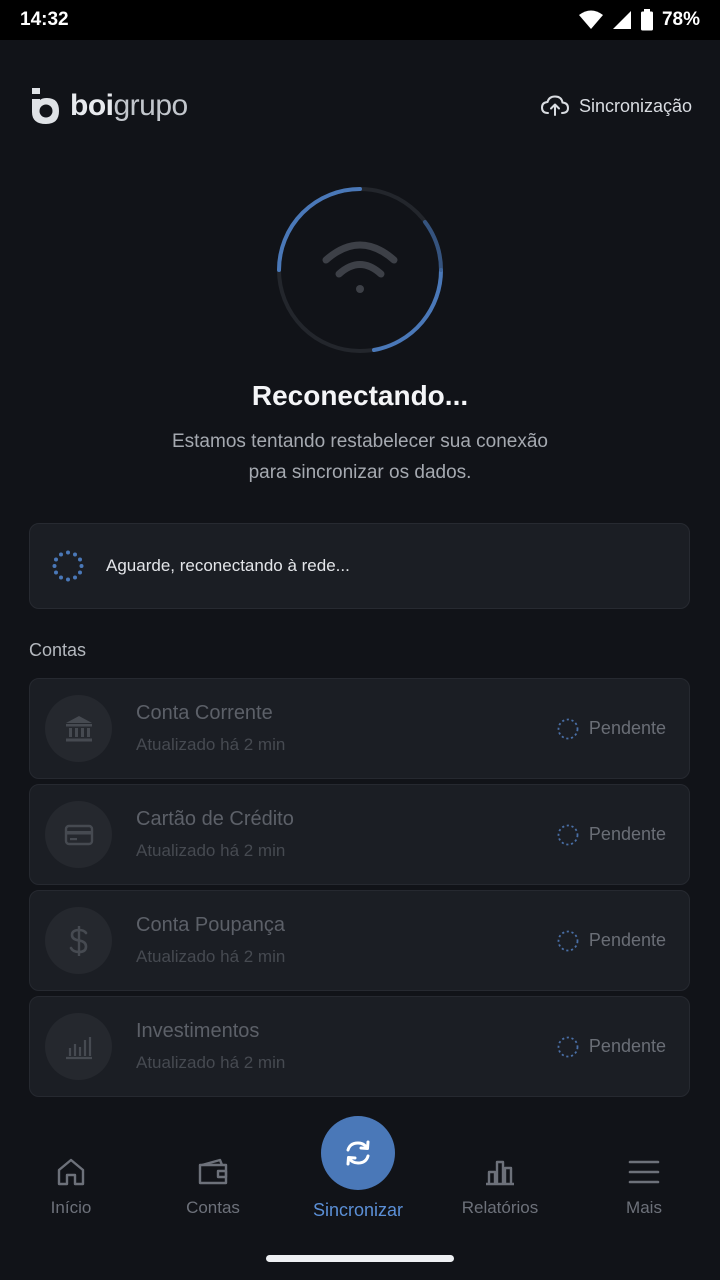 This screenshot has height=1280, width=720. Describe the element at coordinates (198, 1031) in the screenshot. I see `account-name: Investimentos` at that location.